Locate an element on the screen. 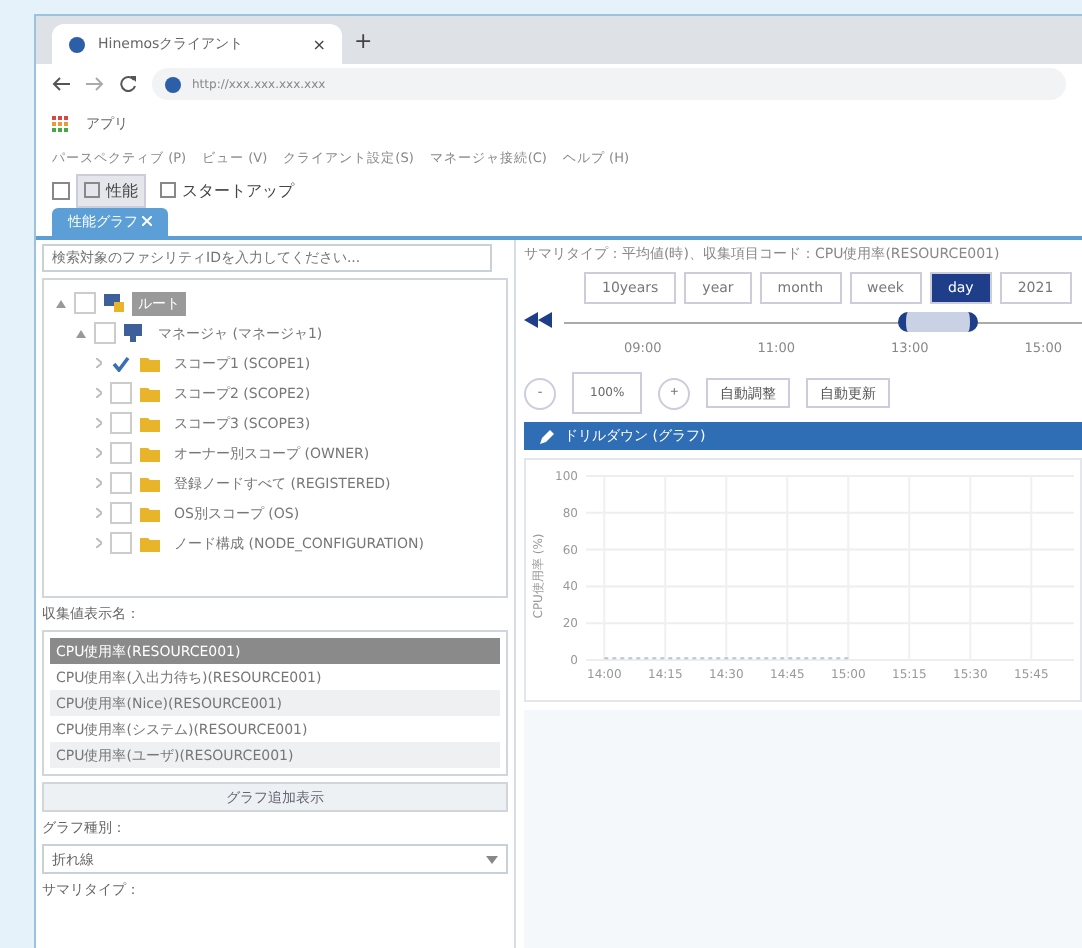  perspective-button: 性能 is located at coordinates (111, 190).